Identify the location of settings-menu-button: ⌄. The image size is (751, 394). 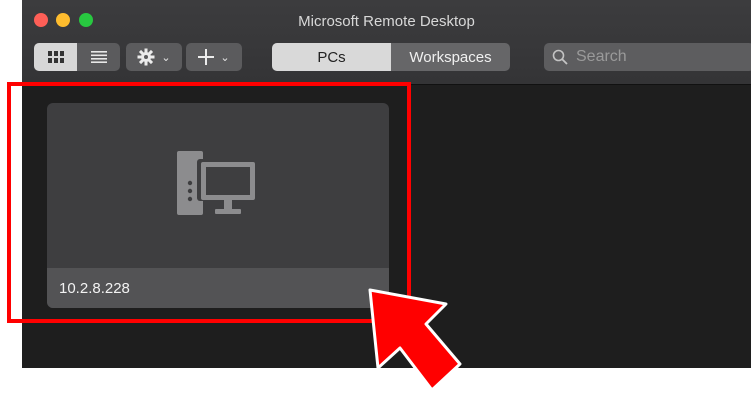
(154, 57).